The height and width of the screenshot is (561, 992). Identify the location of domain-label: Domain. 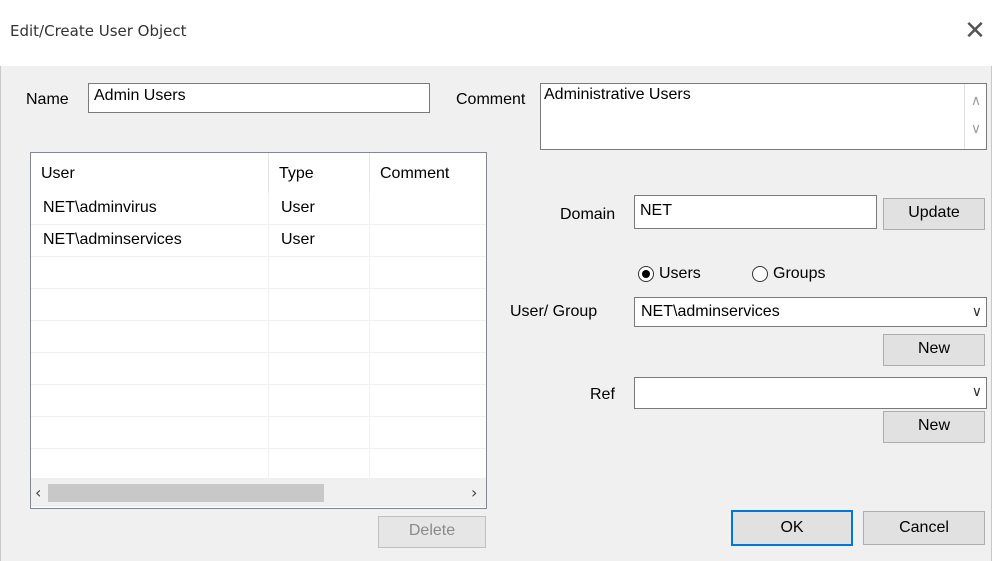
(588, 214).